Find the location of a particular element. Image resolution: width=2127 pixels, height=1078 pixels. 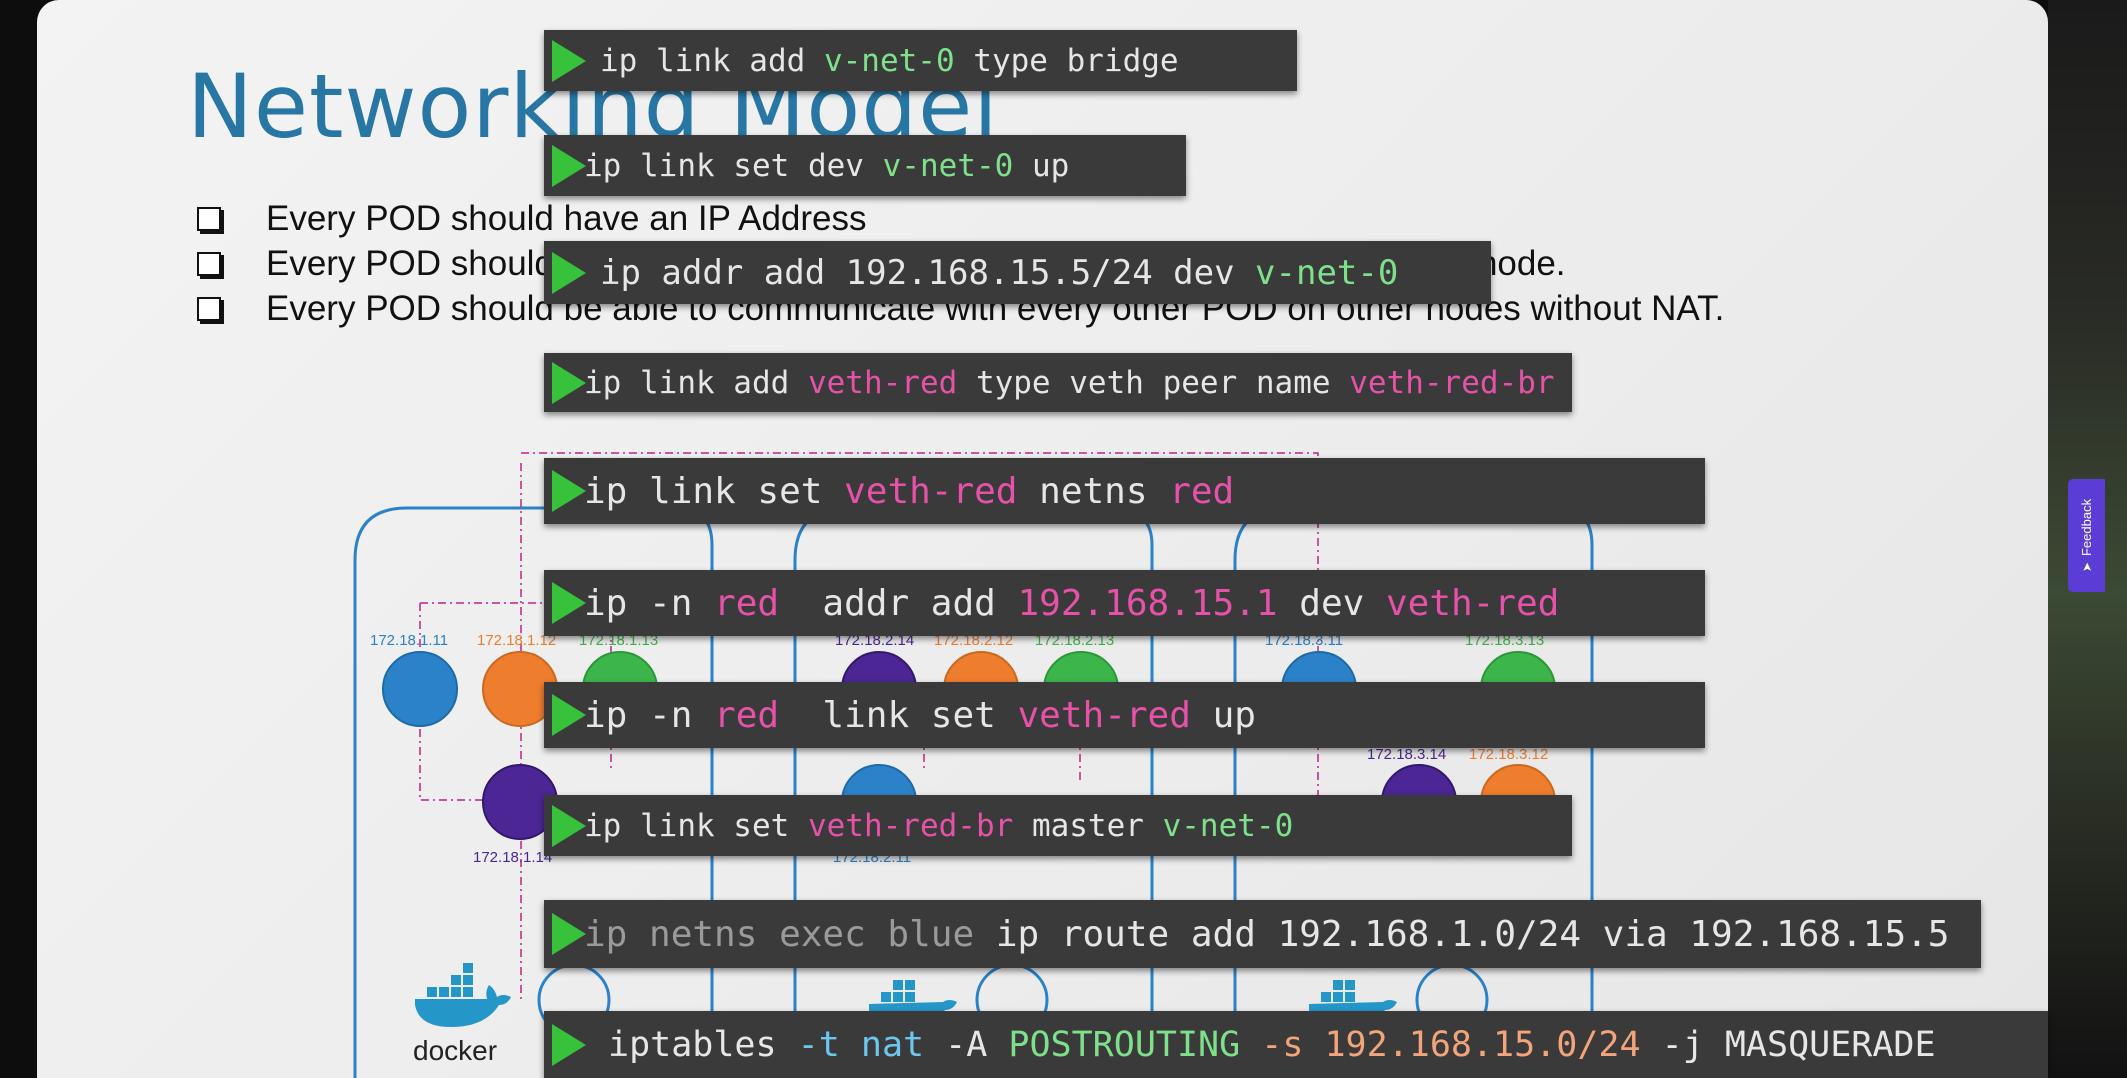

arrow-icon: ➤ is located at coordinates (2086, 567).